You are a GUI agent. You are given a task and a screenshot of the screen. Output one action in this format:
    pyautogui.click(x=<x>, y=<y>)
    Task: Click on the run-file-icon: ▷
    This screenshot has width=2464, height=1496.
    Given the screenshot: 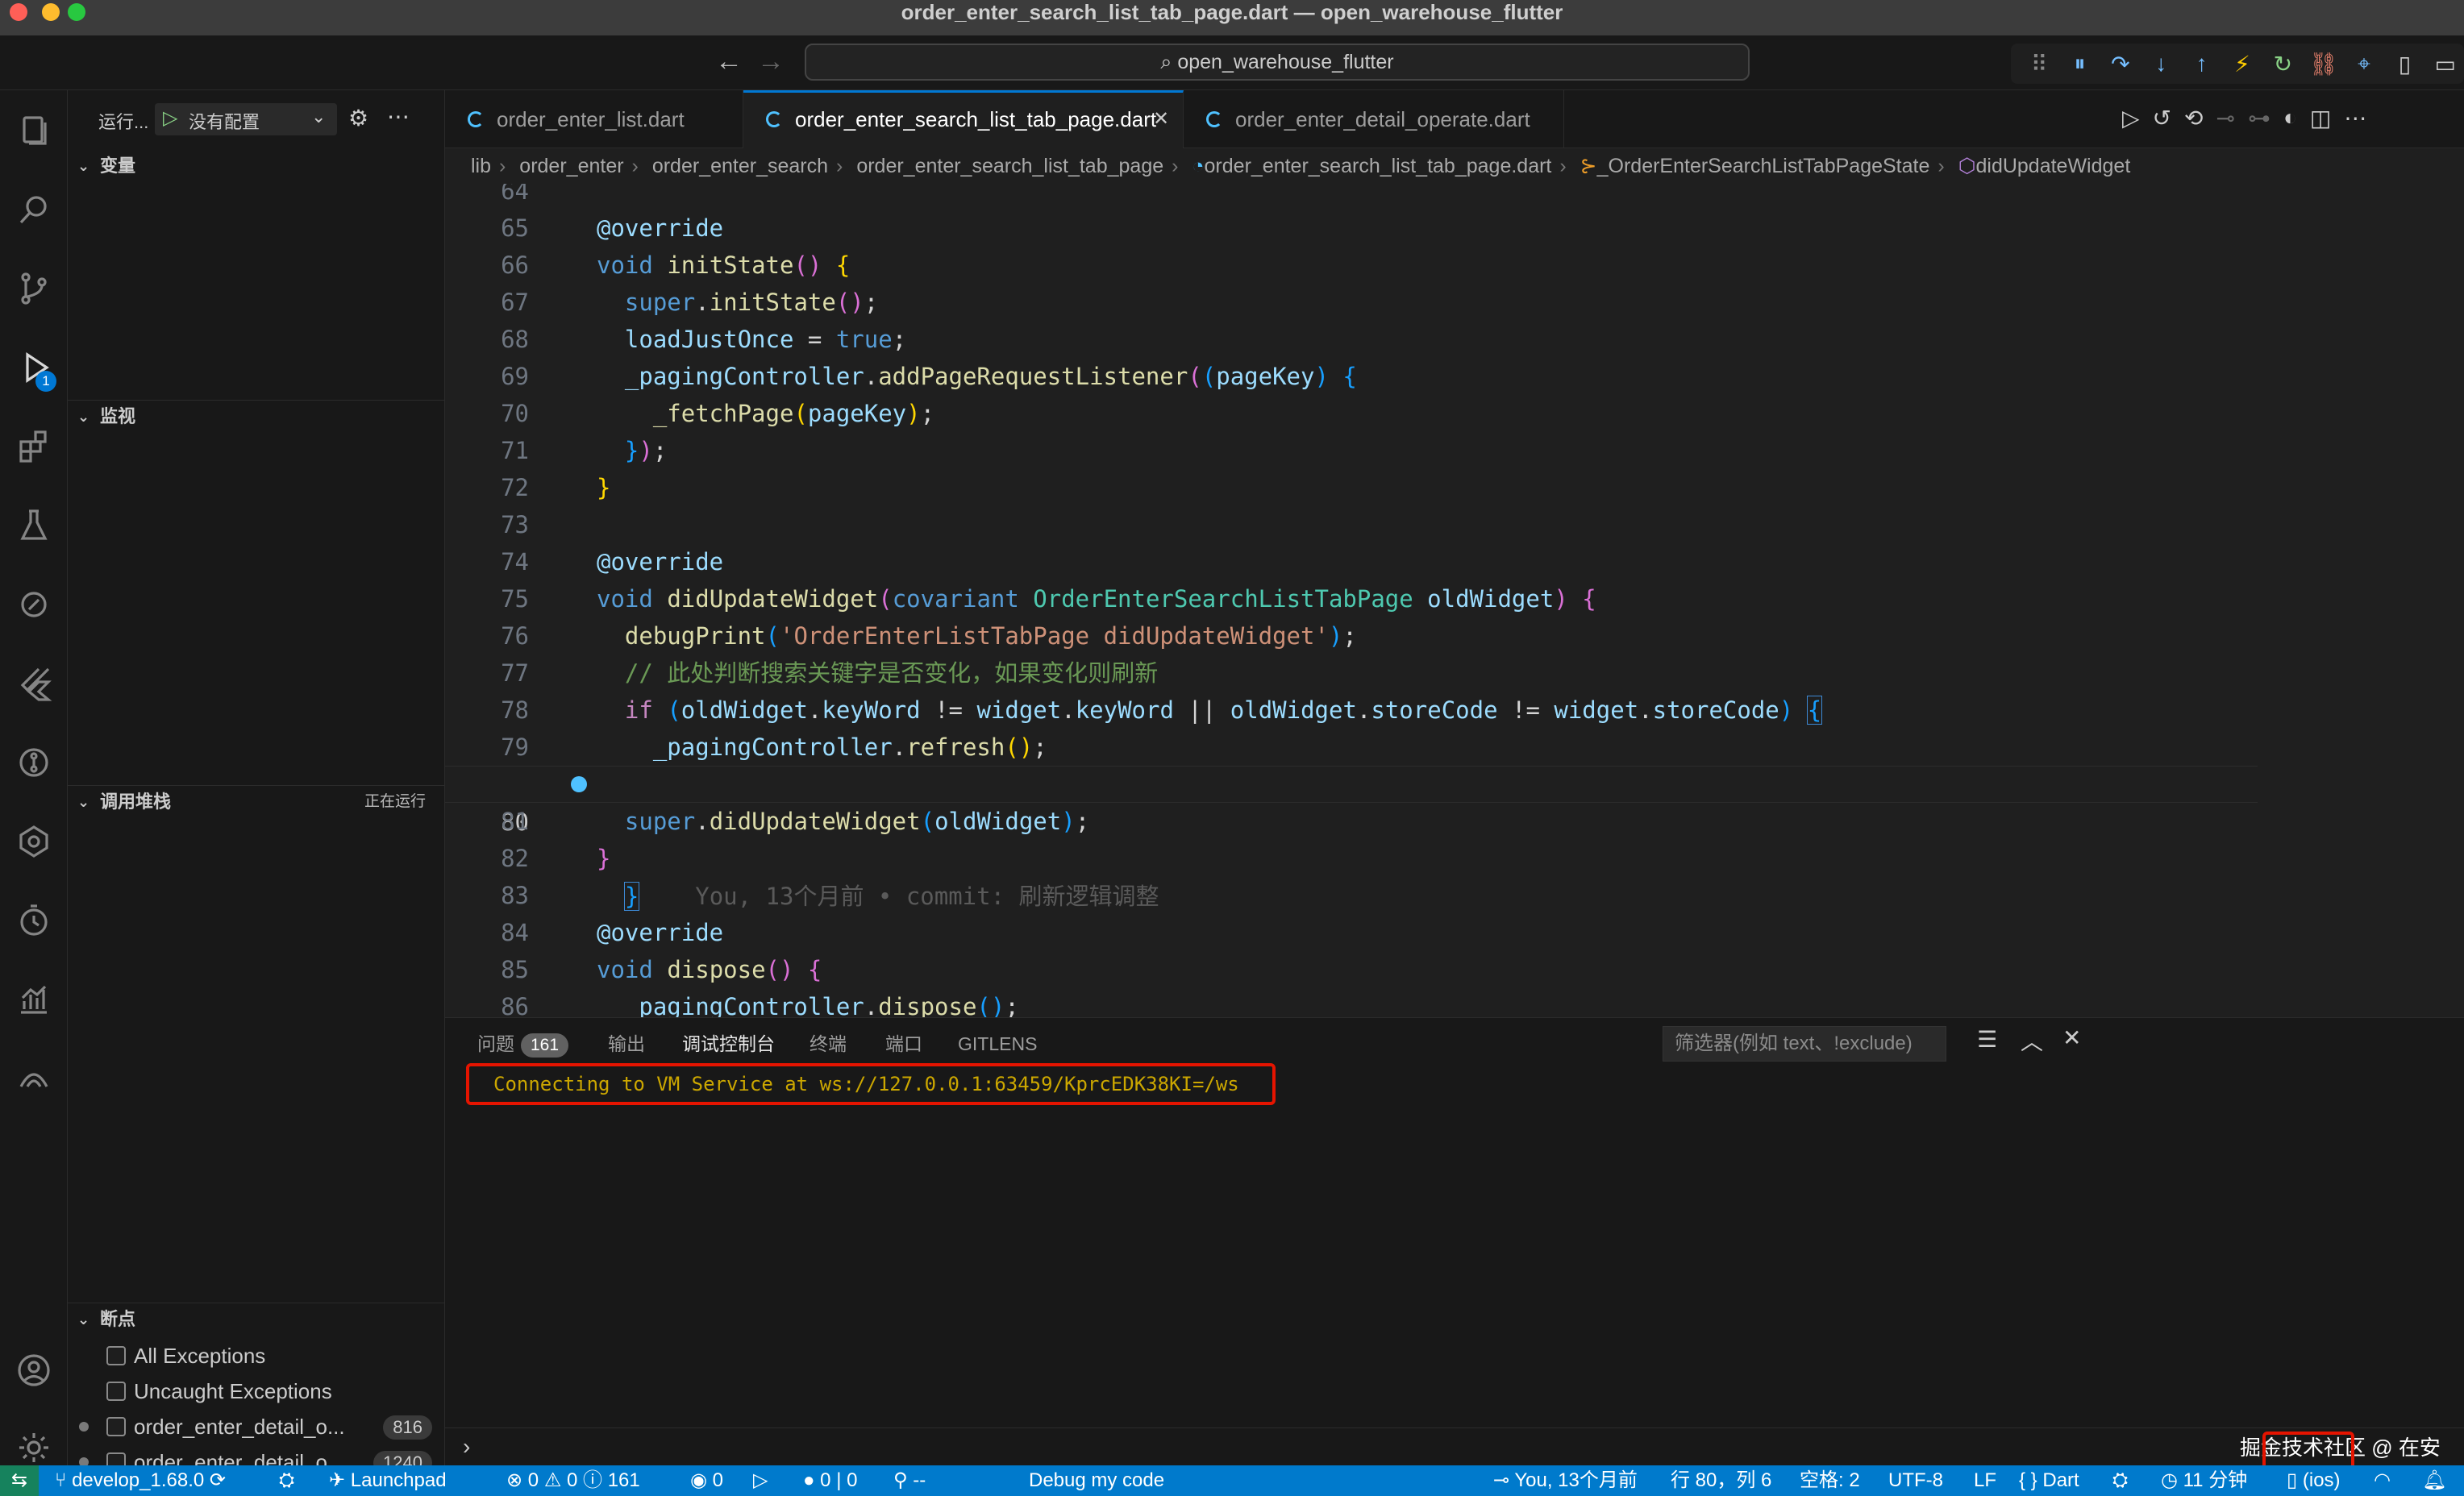 What is the action you would take?
    pyautogui.click(x=2131, y=120)
    